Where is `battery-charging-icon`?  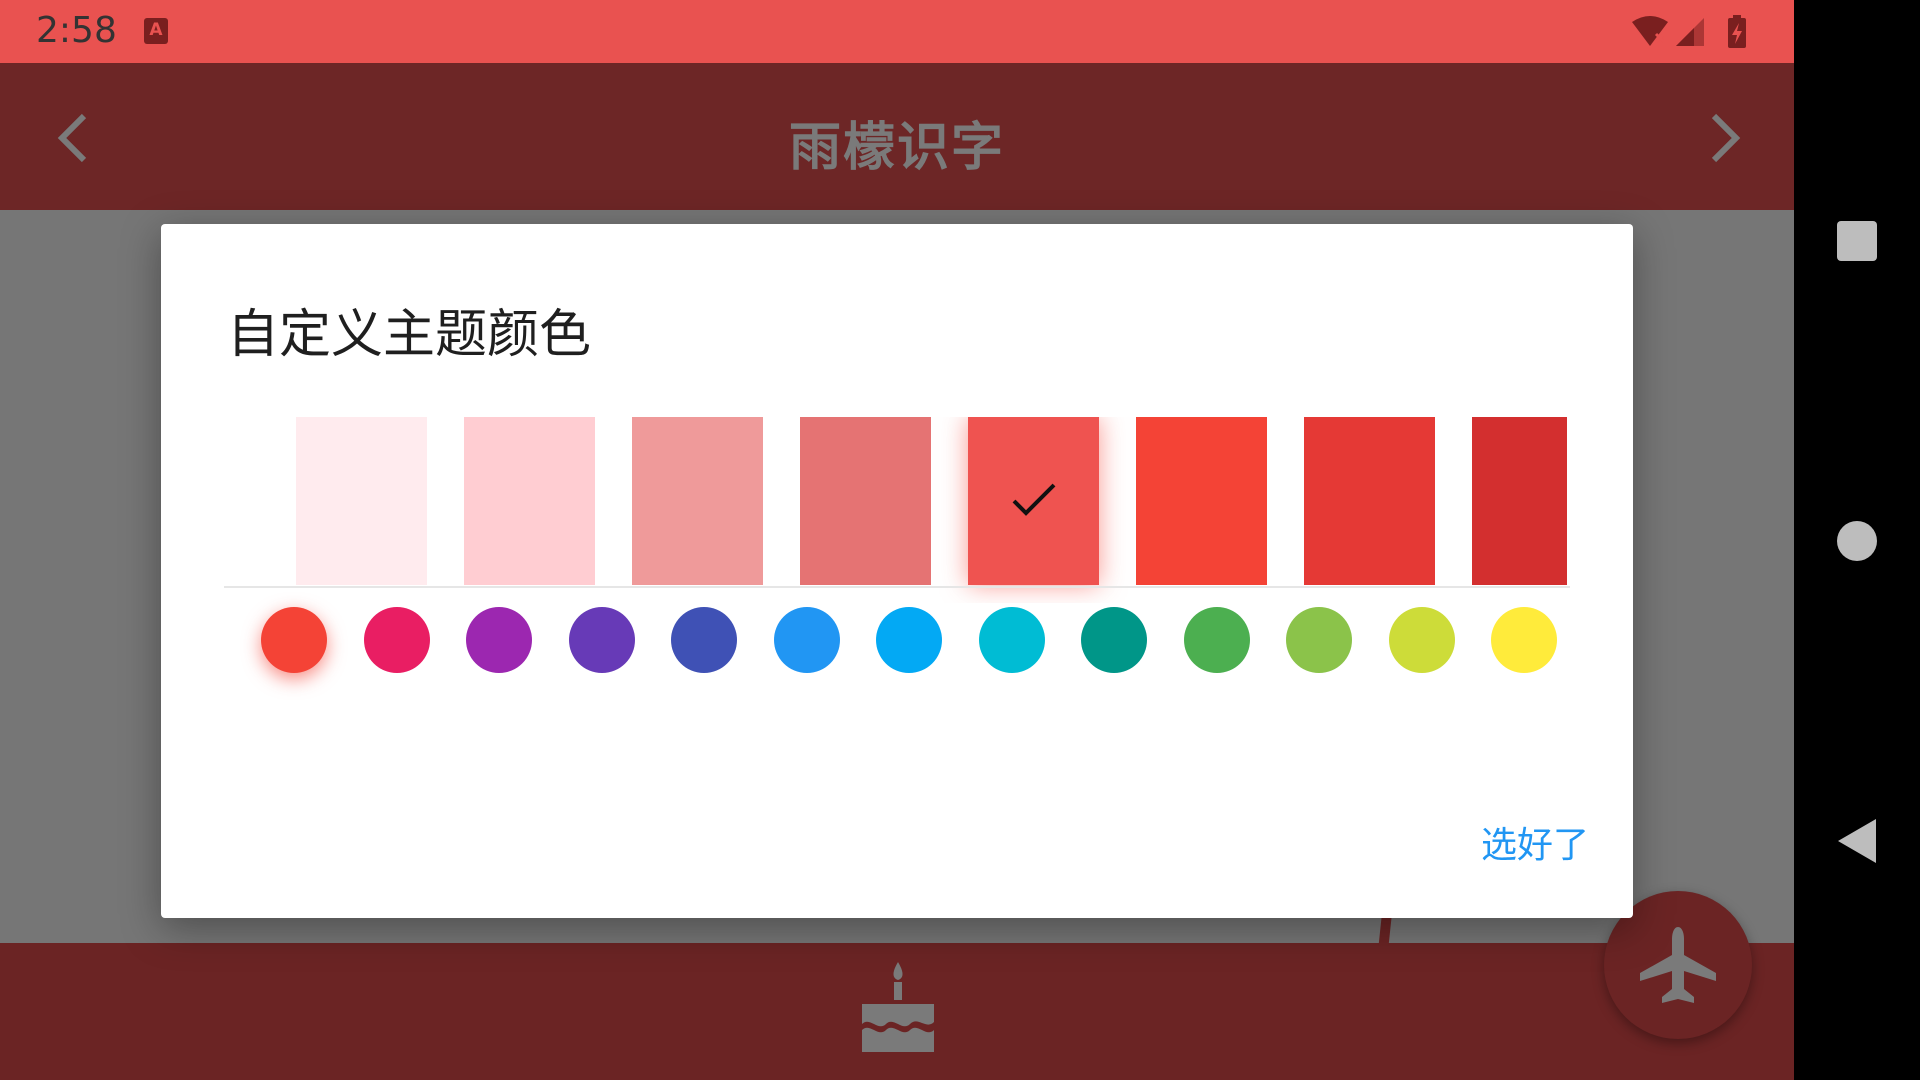
battery-charging-icon is located at coordinates (1737, 31).